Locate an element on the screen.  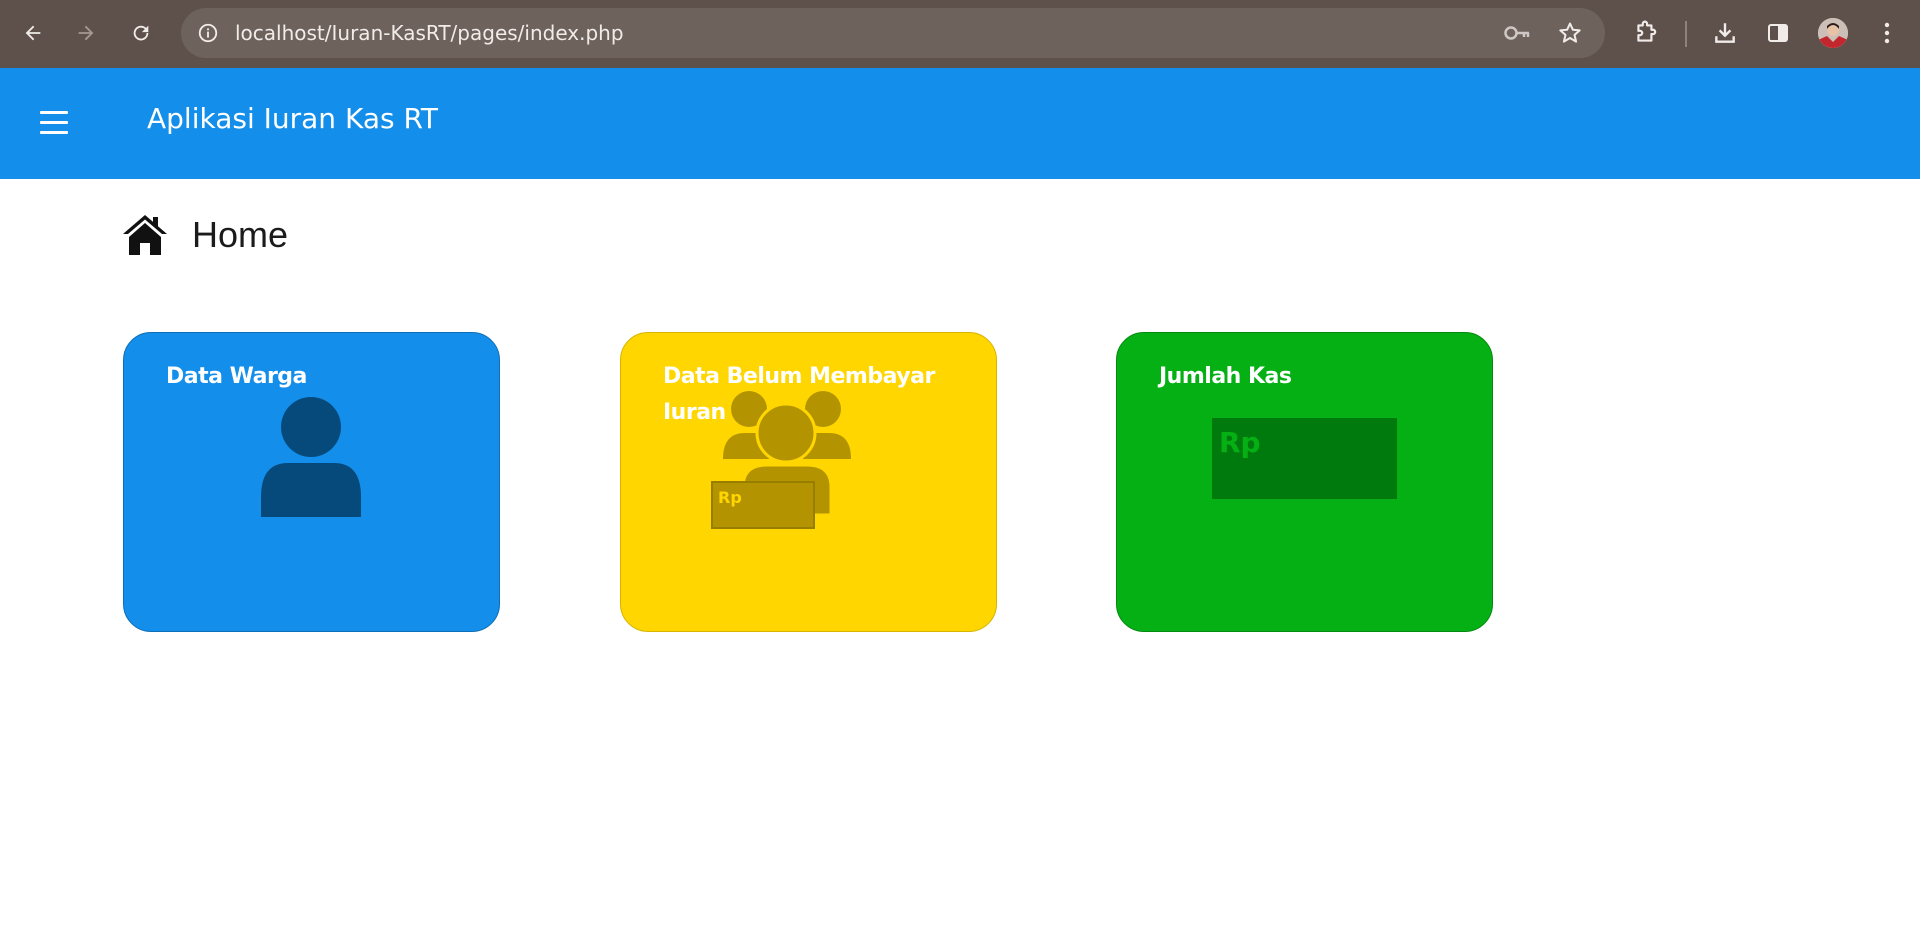
money-bill-icon: Rp is located at coordinates (763, 505).